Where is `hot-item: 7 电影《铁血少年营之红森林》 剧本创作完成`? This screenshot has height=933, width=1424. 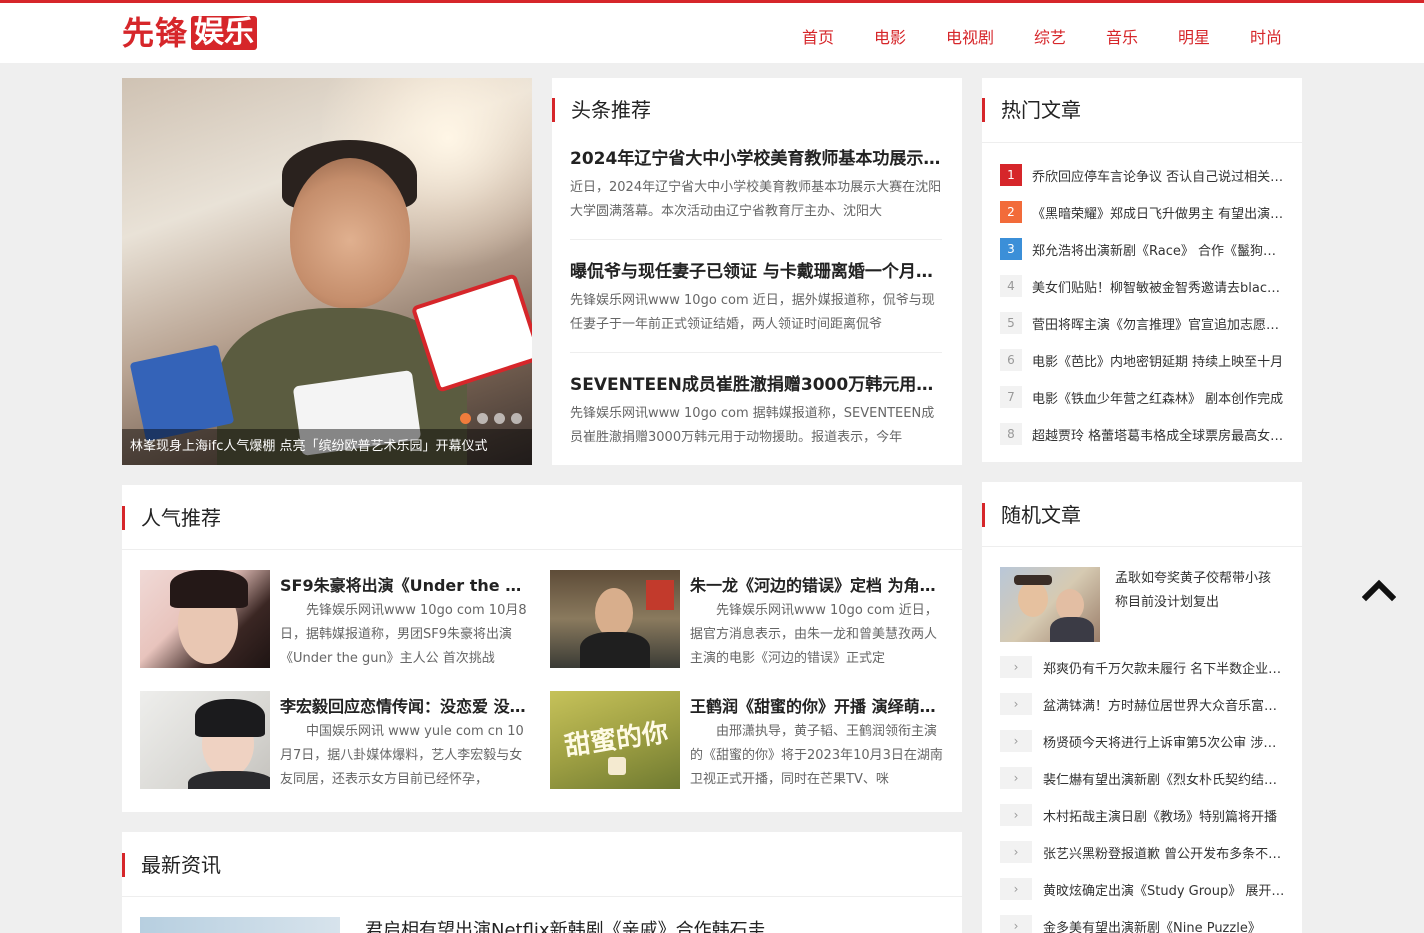
hot-item: 7 电影《铁血少年营之红森林》 剧本创作完成 is located at coordinates (1142, 397).